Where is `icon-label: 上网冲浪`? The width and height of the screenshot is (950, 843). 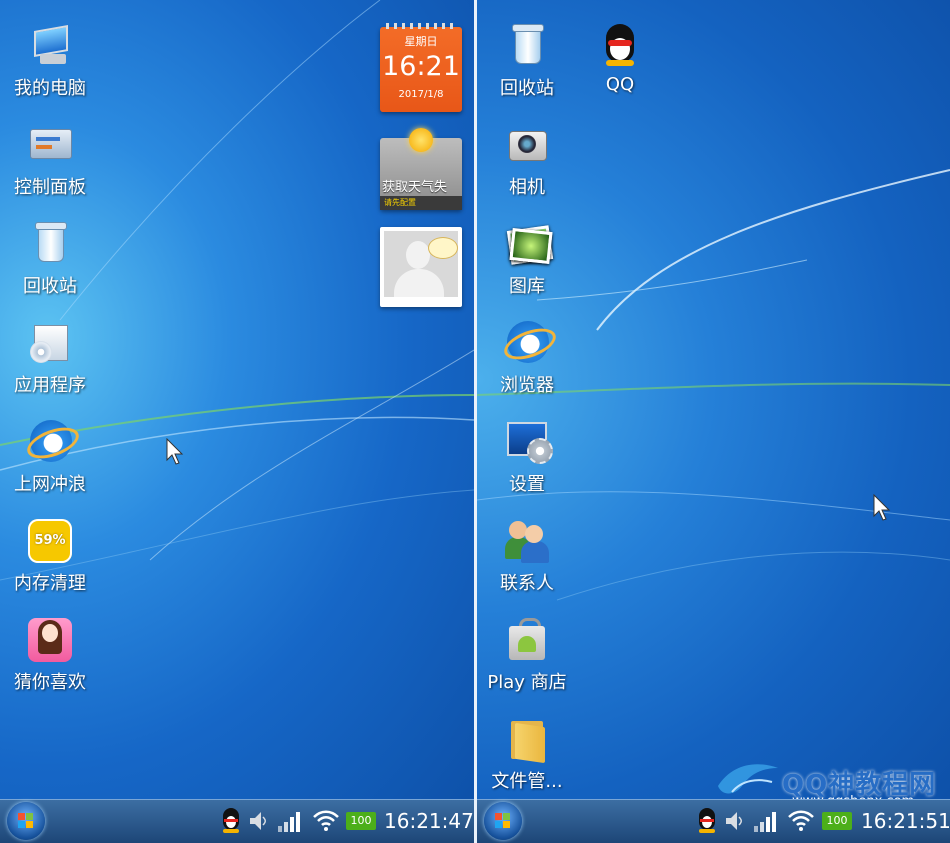 icon-label: 上网冲浪 is located at coordinates (50, 484).